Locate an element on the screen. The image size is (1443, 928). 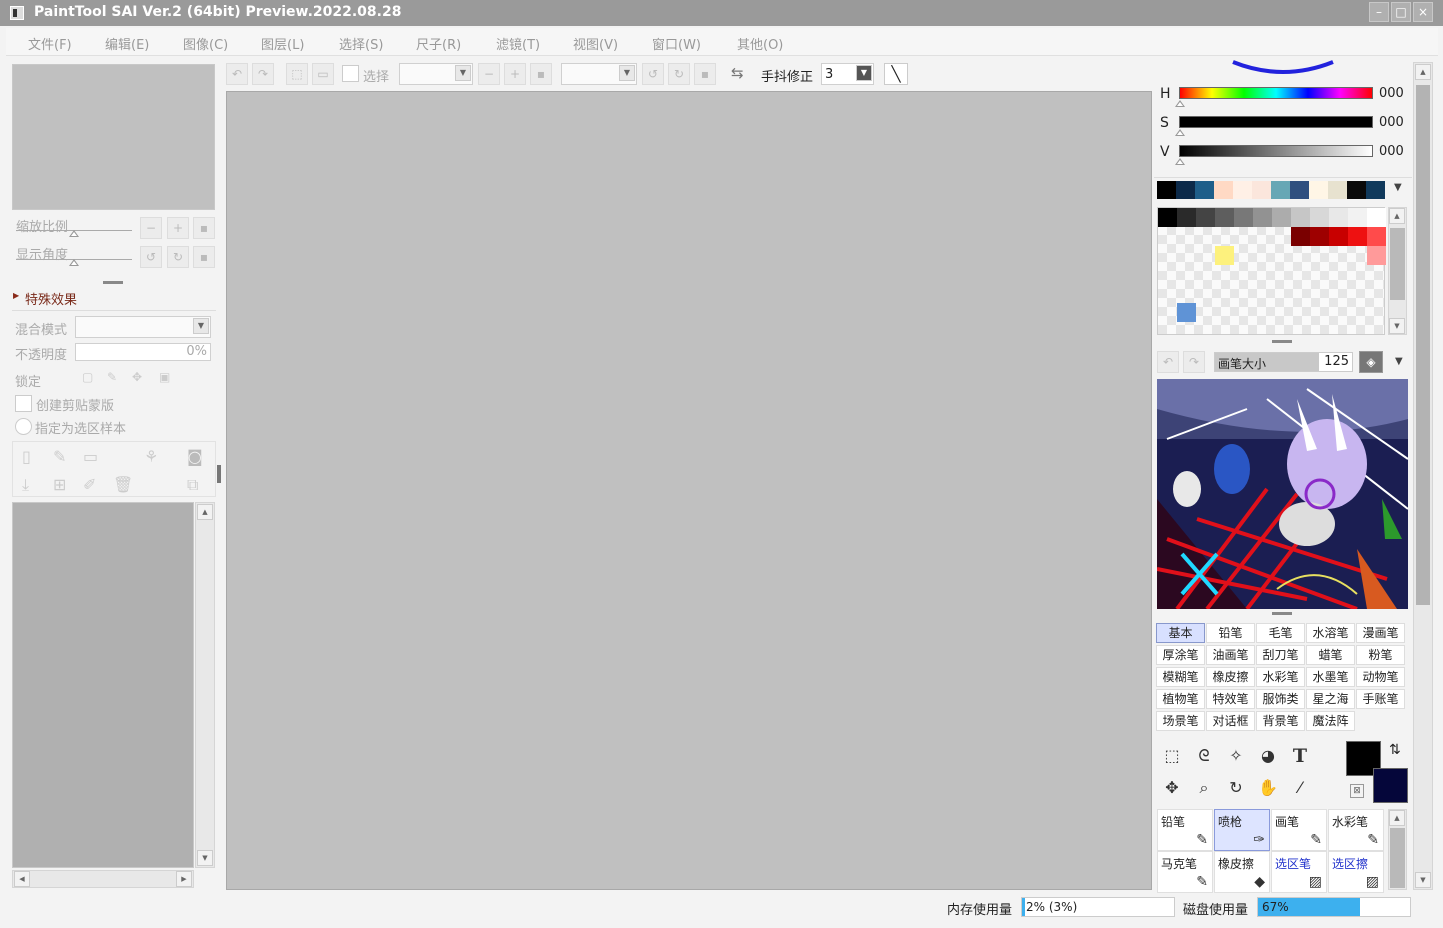
brush-category-15: 植物笔 is located at coordinates (1180, 699).